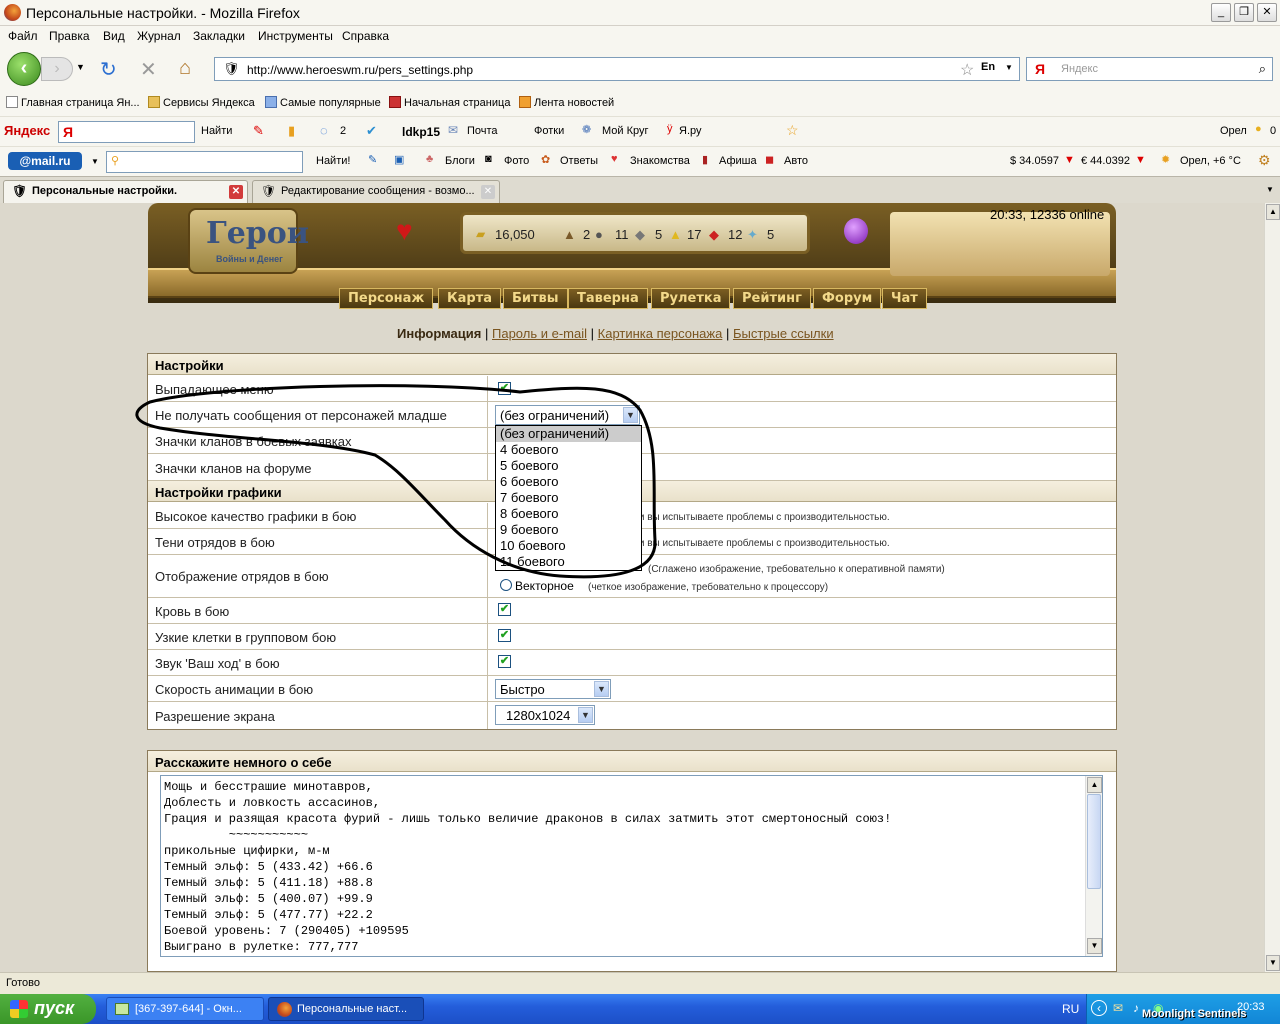 This screenshot has width=1280, height=1024. What do you see at coordinates (660, 333) in the screenshot?
I see `sublink-character-picture: Картинка персонажа` at bounding box center [660, 333].